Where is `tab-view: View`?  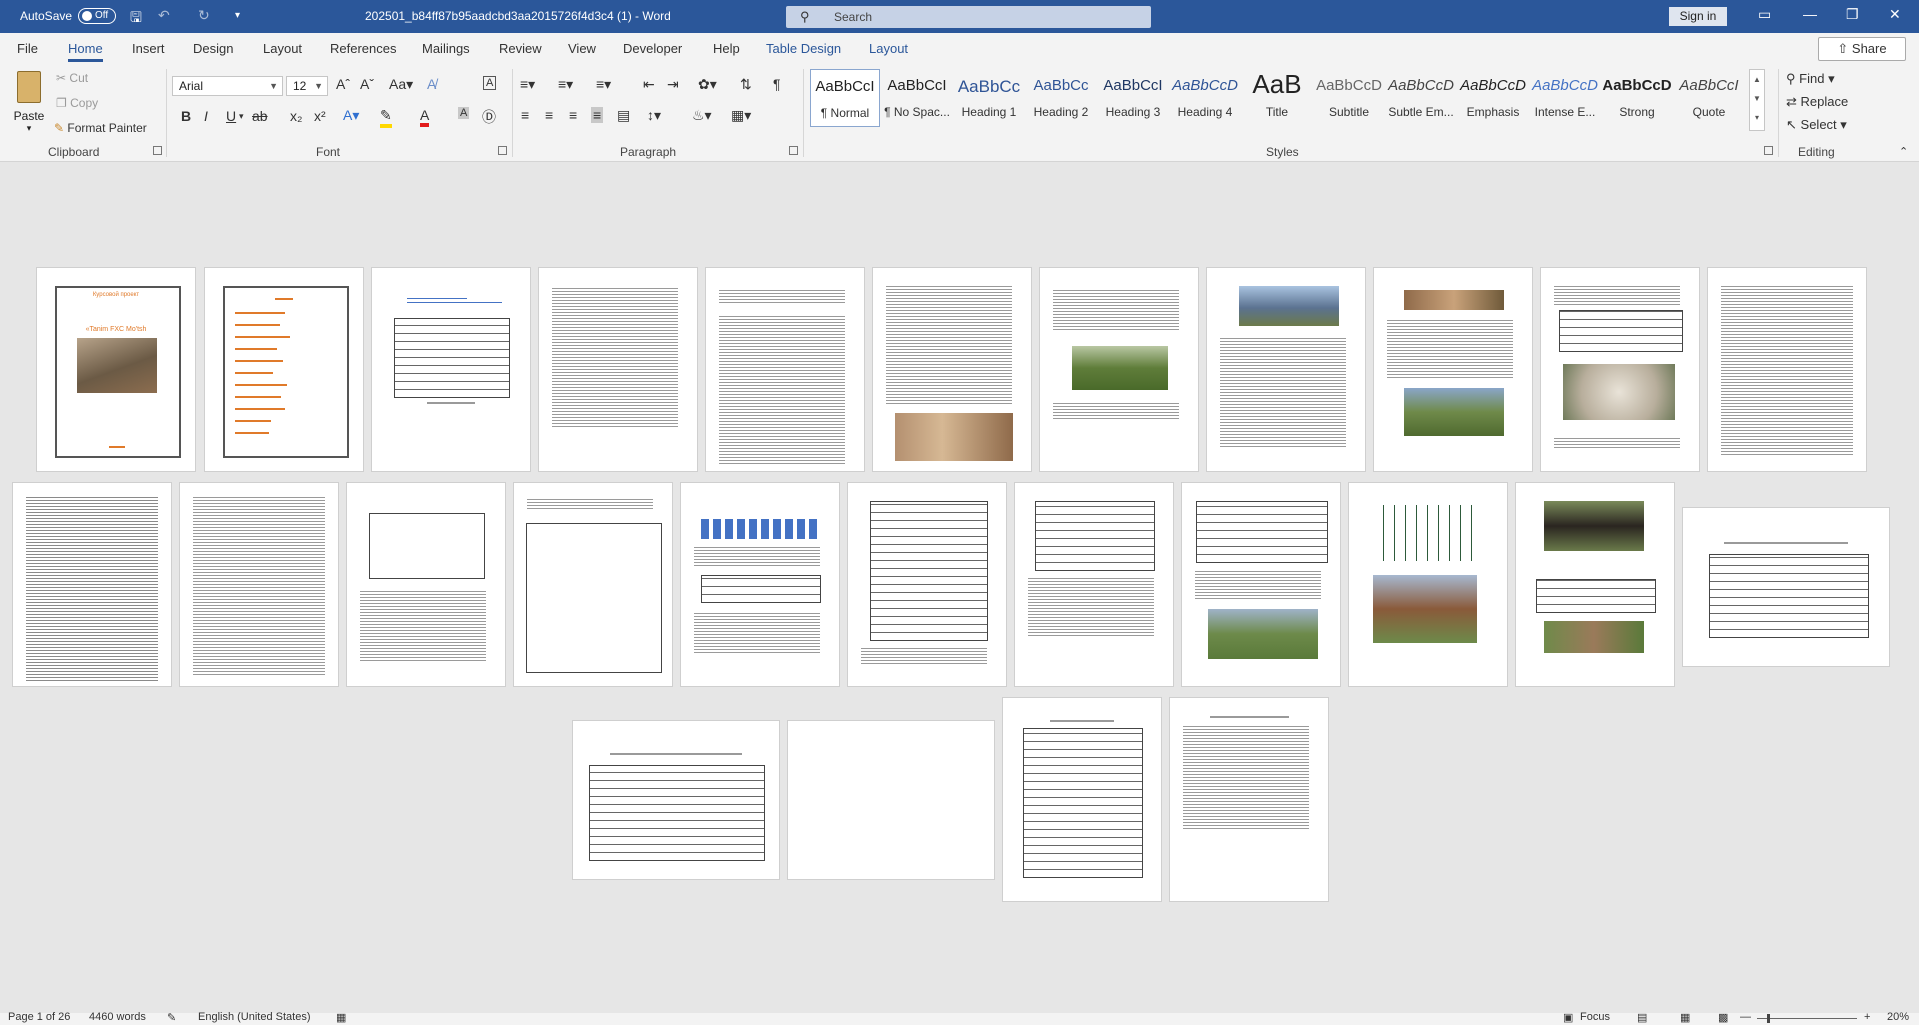 tab-view: View is located at coordinates (582, 48).